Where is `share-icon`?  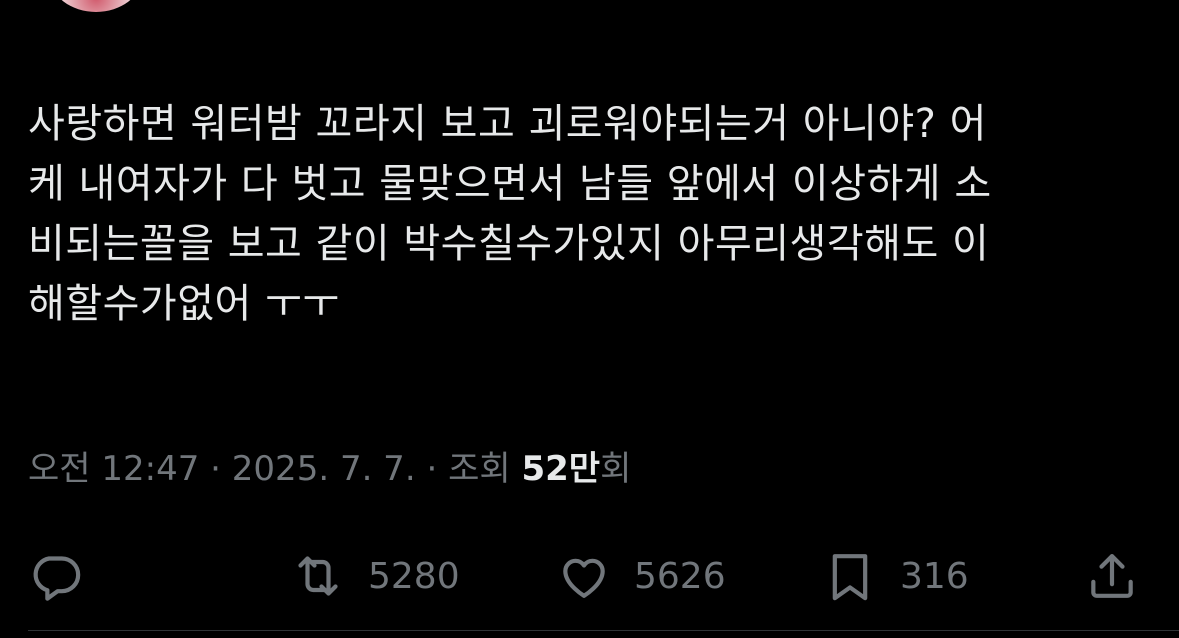 share-icon is located at coordinates (1112, 576).